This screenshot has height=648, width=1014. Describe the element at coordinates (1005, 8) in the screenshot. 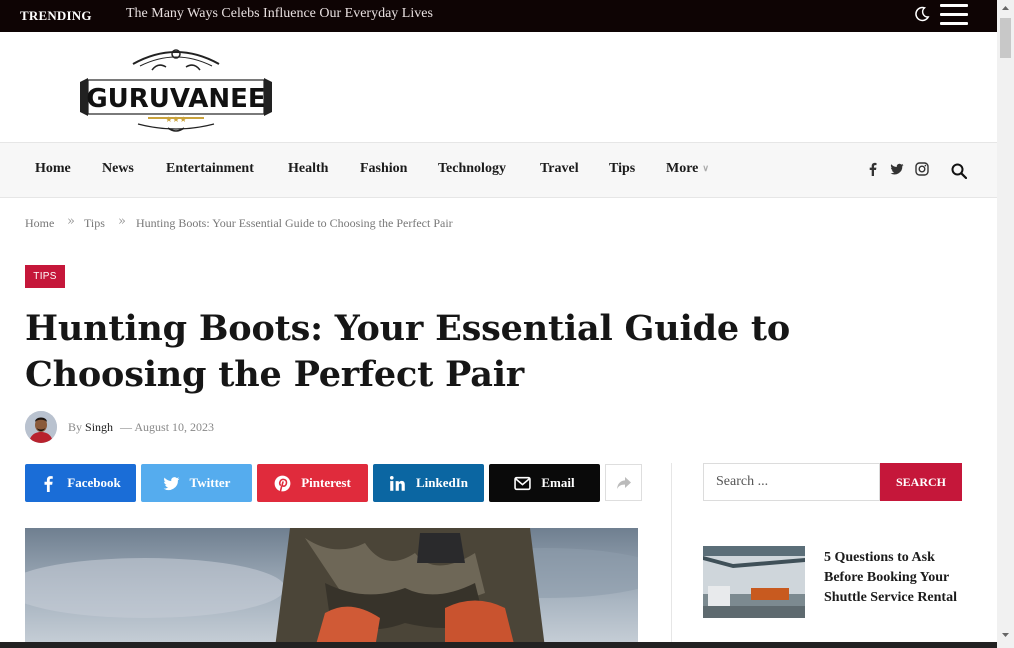

I see `scroll-up-arrow-icon` at that location.